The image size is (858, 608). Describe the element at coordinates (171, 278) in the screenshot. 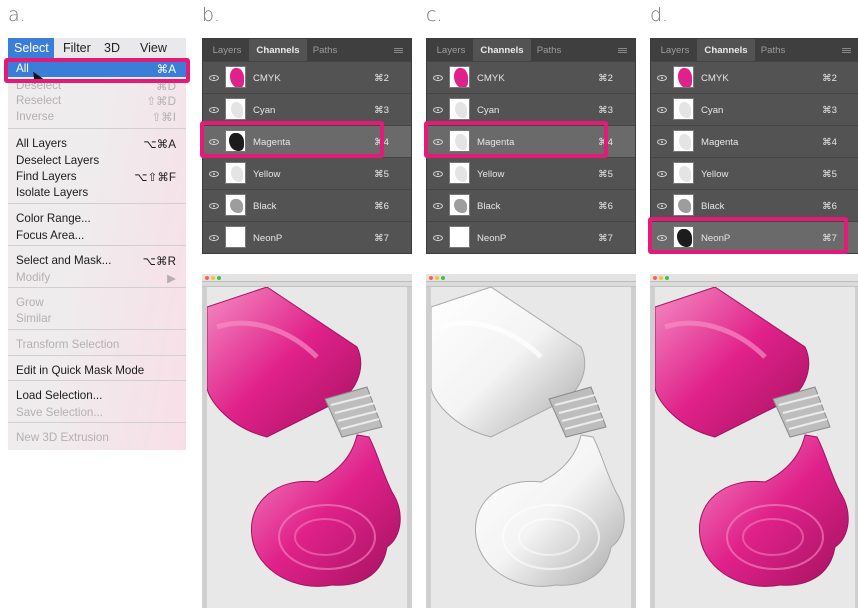

I see `menu-item-shortcut: ▶` at that location.